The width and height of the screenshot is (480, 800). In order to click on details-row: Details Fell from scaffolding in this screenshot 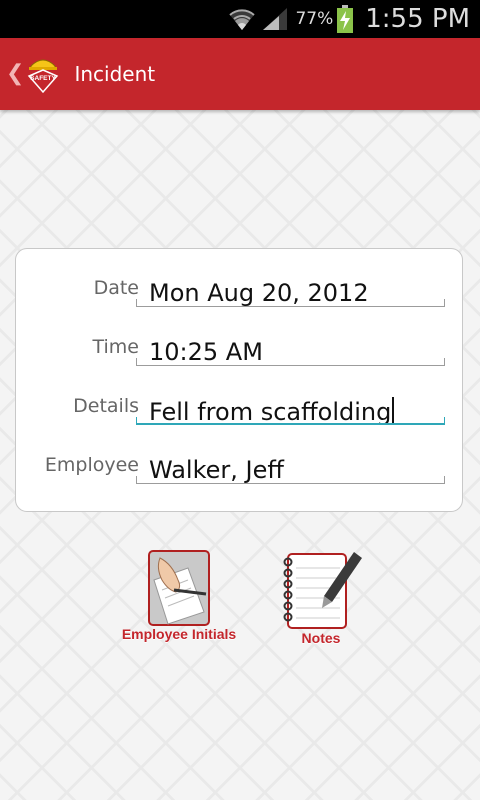, I will do `click(240, 396)`.